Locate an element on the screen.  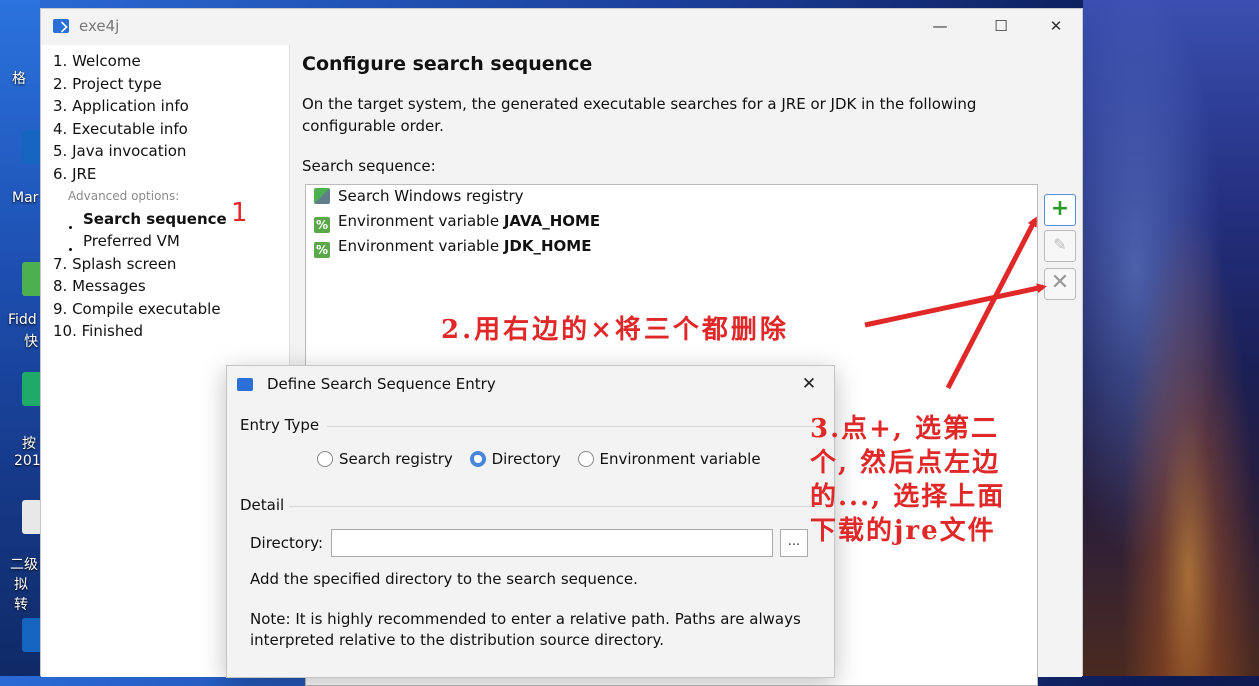
step-java-invocation: 5. Java invocation is located at coordinates (119, 151).